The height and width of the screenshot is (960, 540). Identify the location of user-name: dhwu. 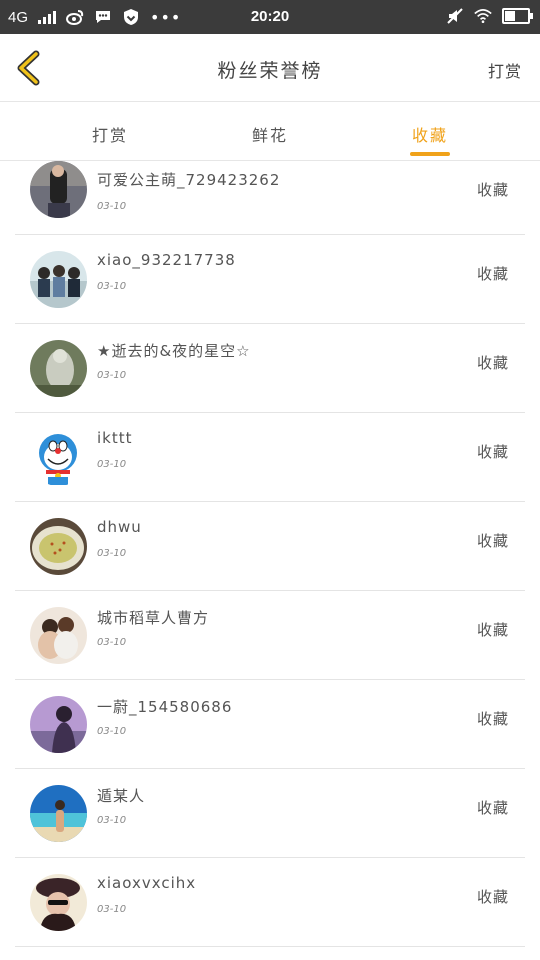
(119, 527).